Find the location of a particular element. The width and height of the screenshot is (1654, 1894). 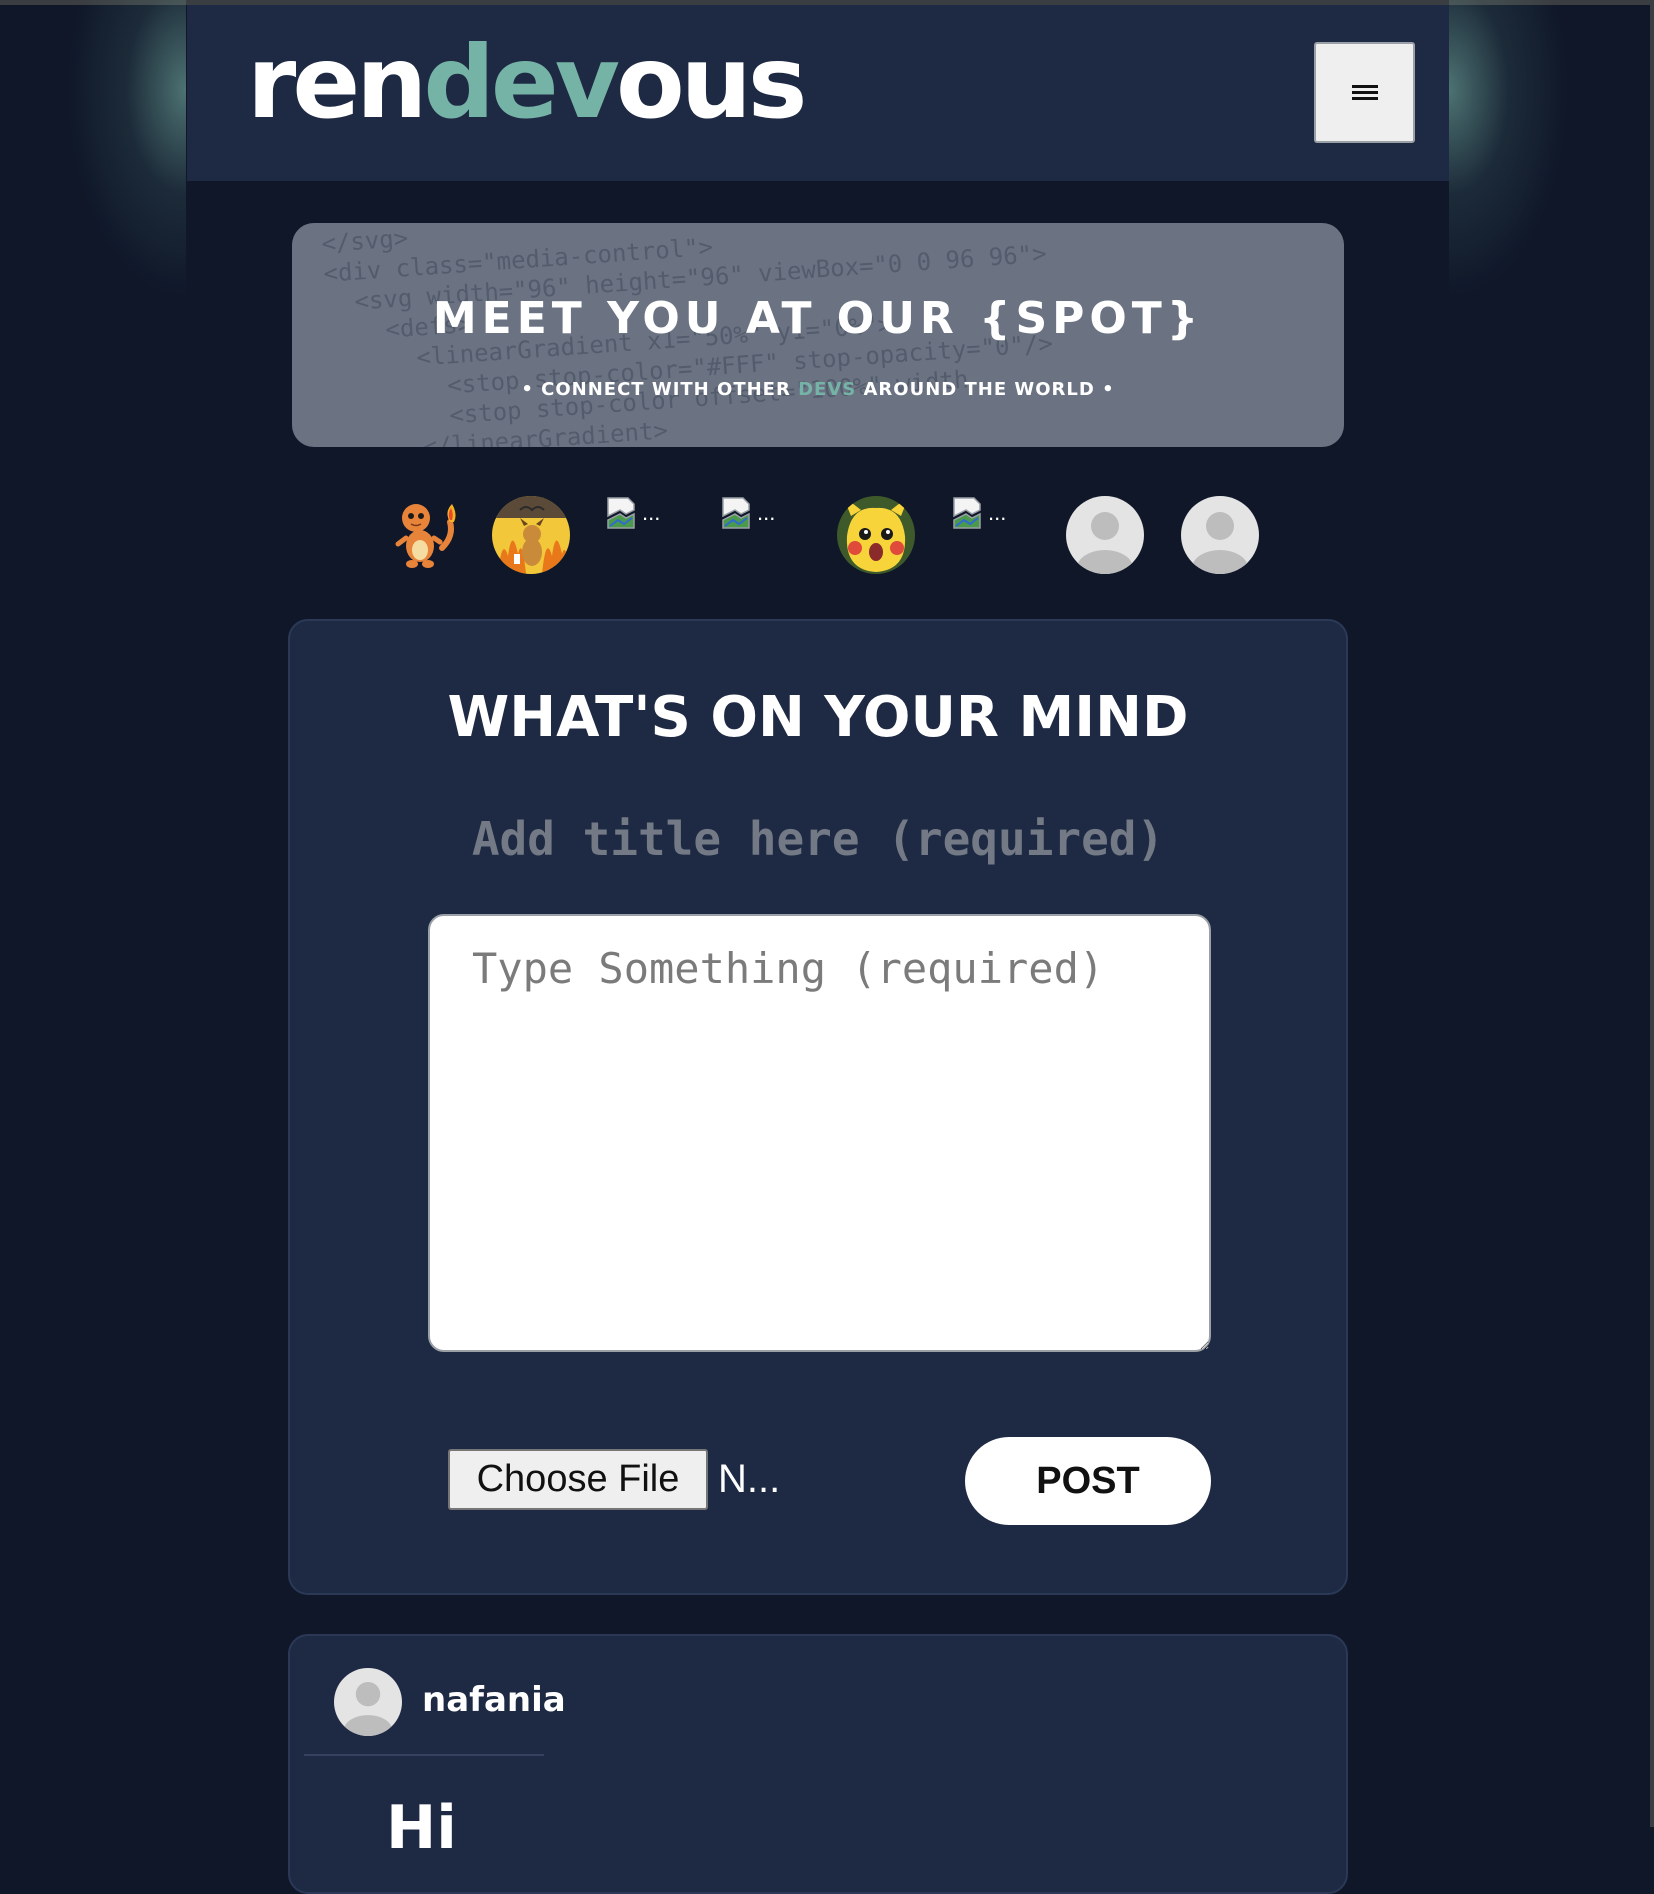

surprised-pikachu-icon is located at coordinates (876, 535).